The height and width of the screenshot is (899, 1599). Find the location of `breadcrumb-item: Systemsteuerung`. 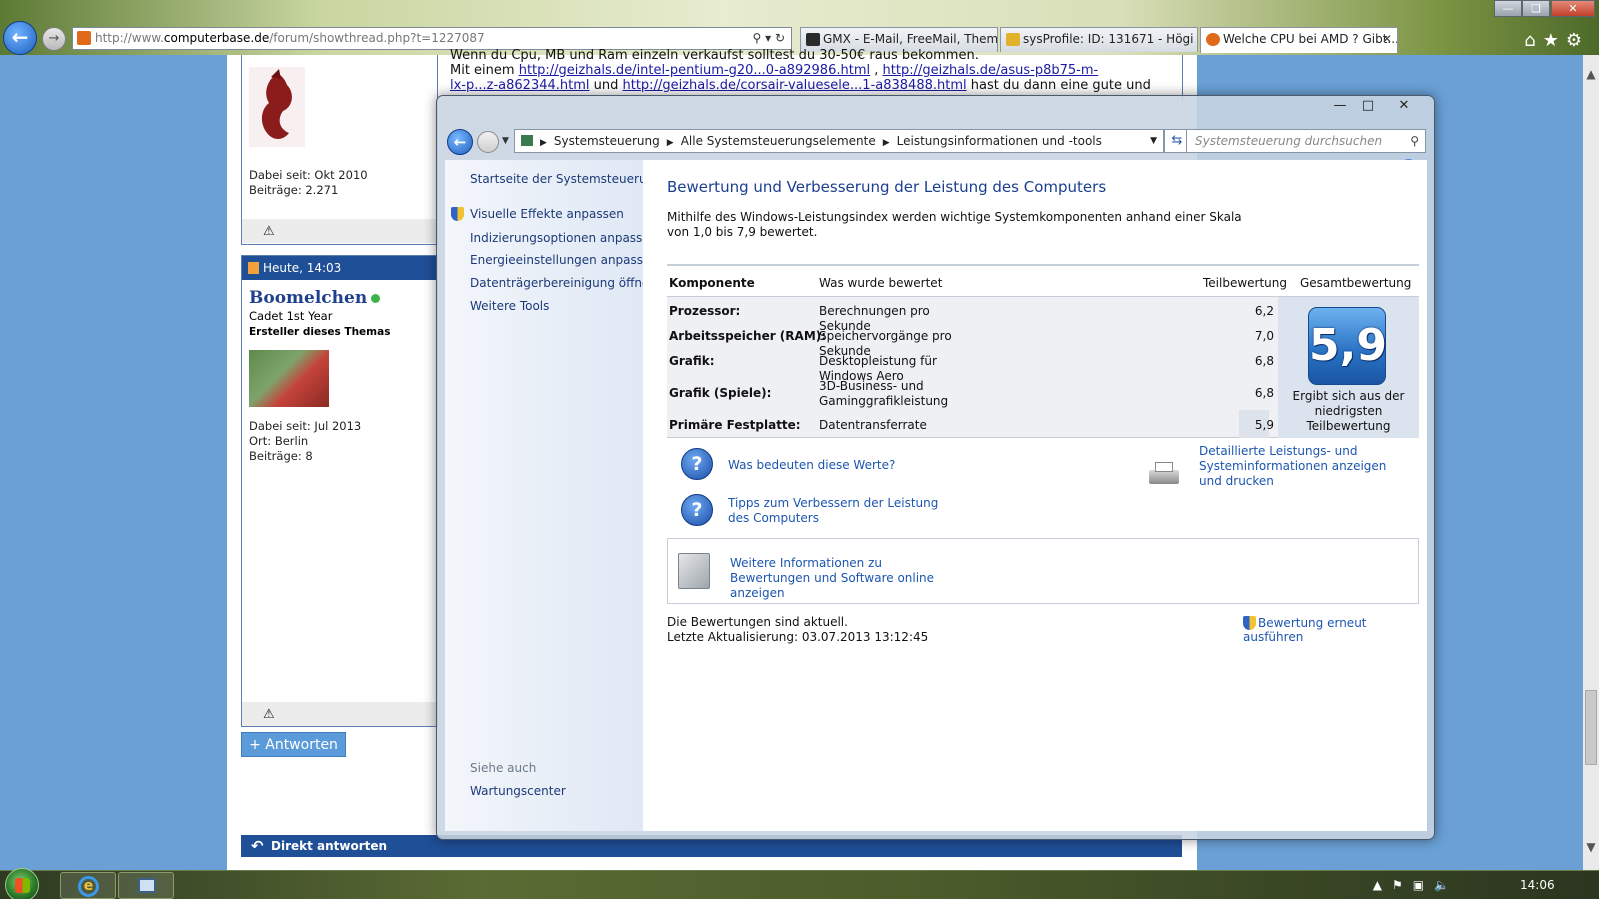

breadcrumb-item: Systemsteuerung is located at coordinates (607, 141).